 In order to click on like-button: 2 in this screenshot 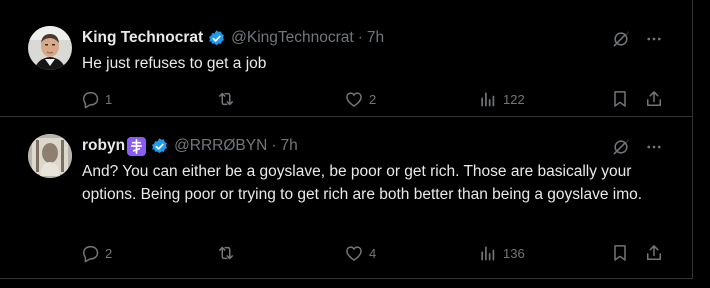, I will do `click(360, 99)`.